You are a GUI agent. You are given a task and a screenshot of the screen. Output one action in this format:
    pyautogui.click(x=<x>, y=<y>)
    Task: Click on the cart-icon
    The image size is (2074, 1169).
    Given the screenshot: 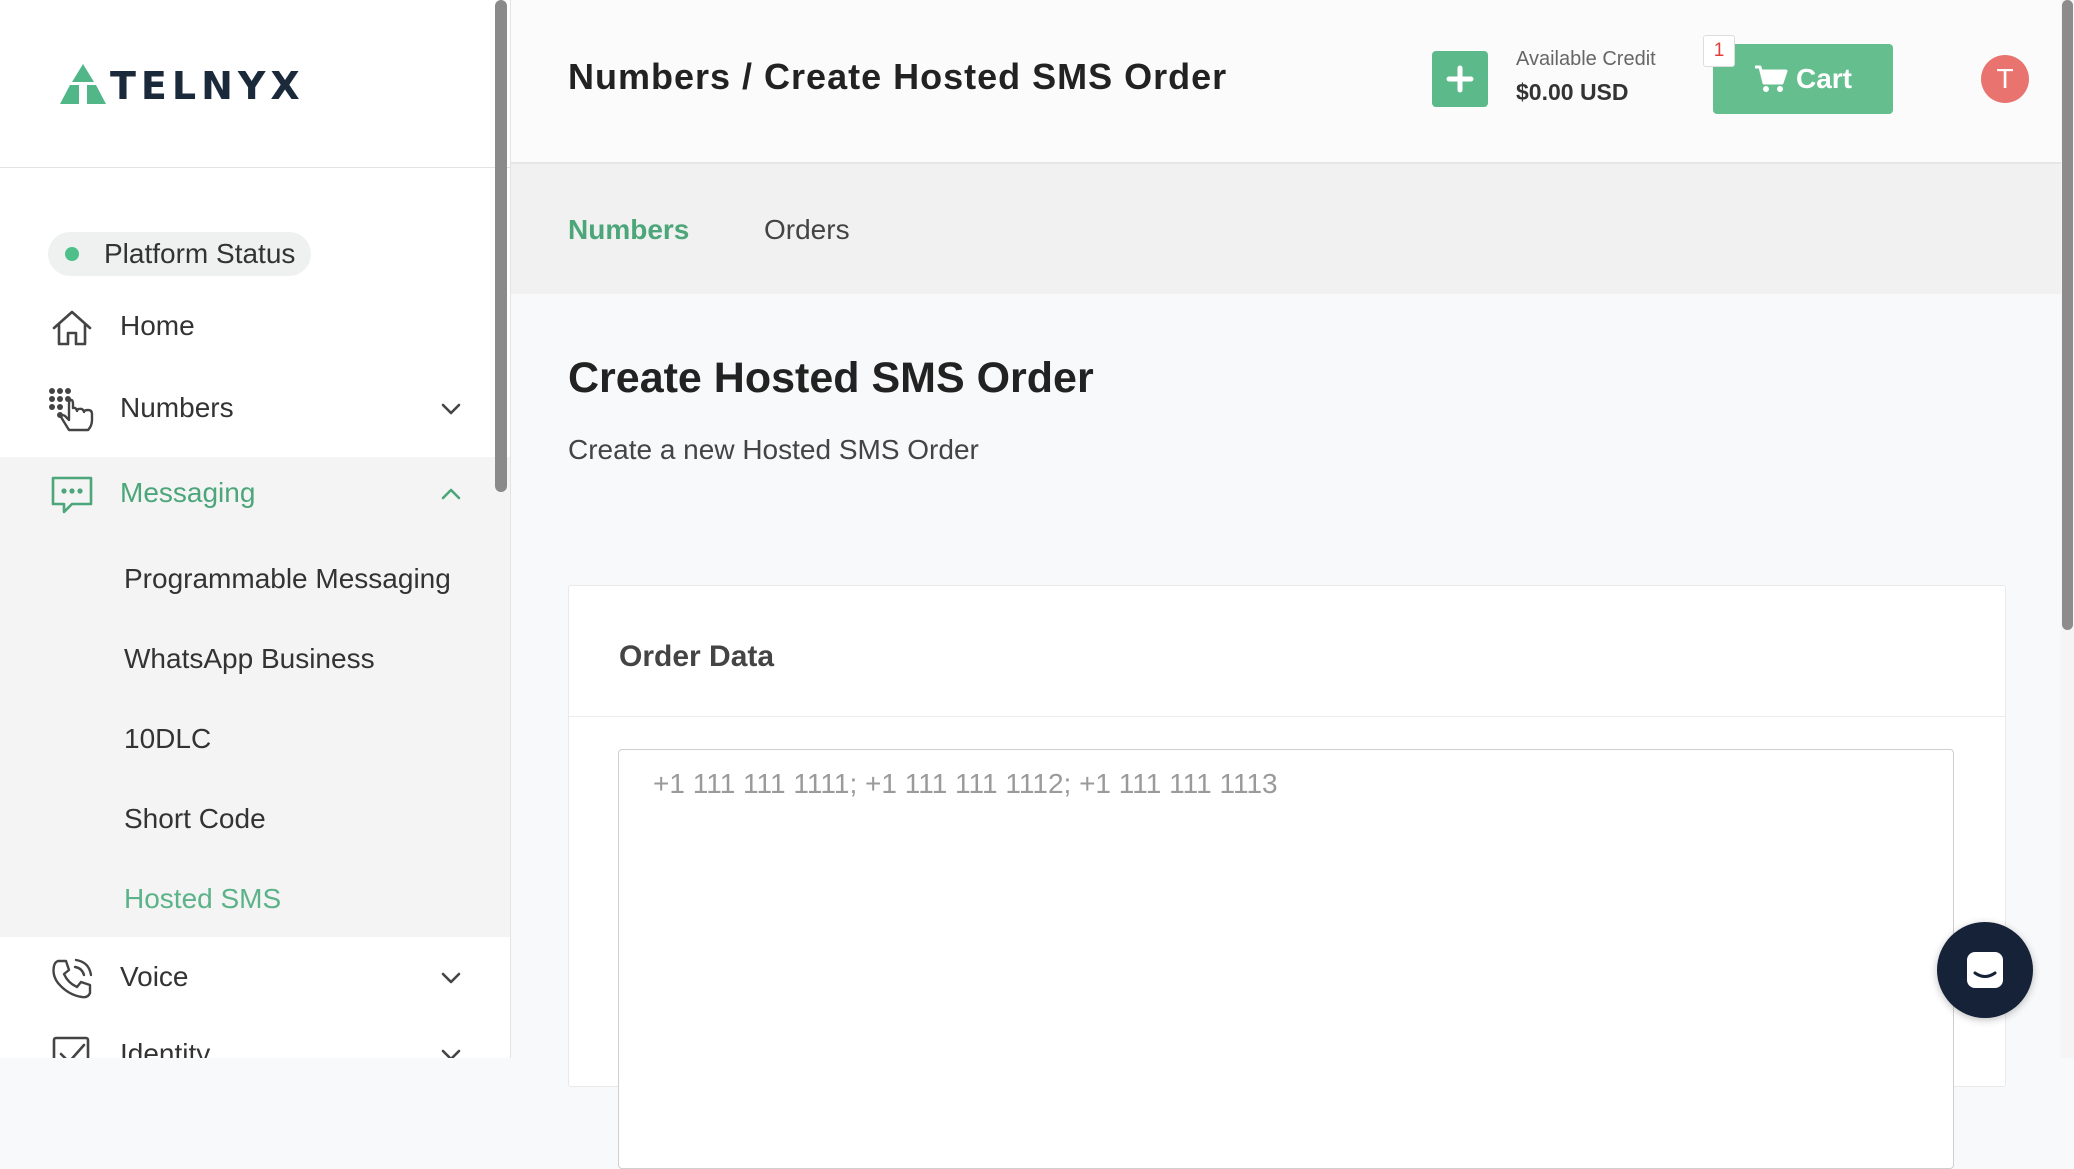 What is the action you would take?
    pyautogui.click(x=1771, y=78)
    